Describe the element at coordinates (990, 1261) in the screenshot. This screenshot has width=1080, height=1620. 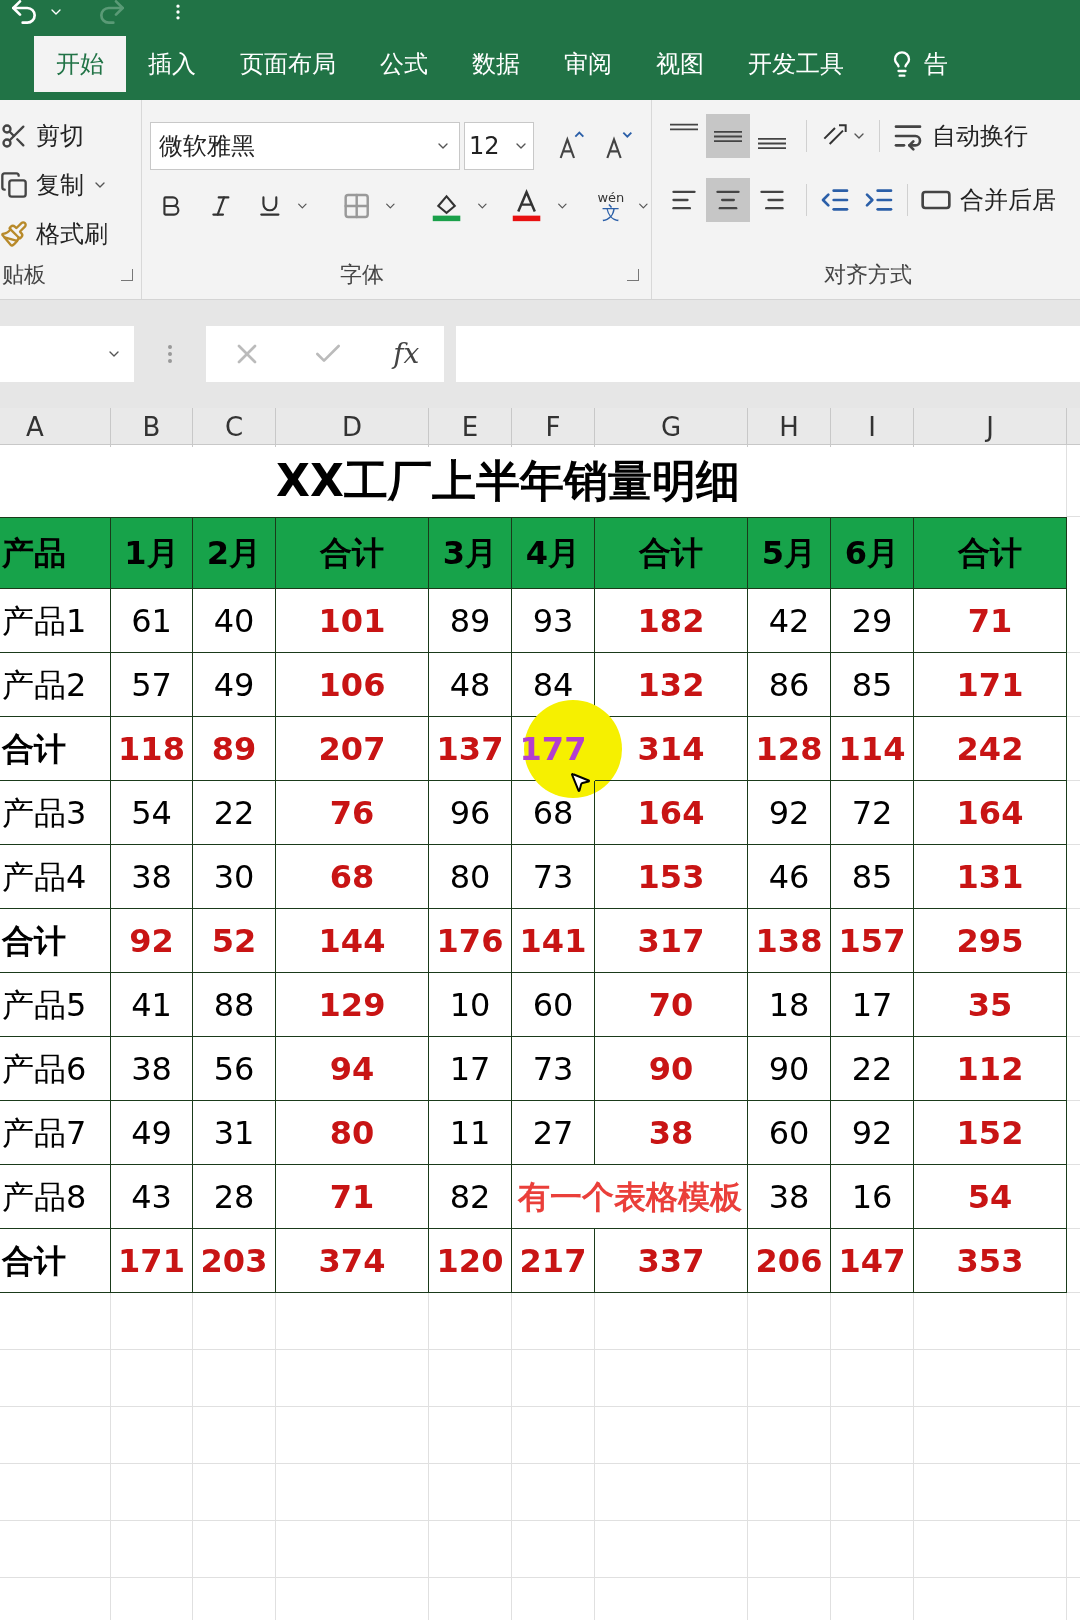
I see `table-cell-text: 353` at that location.